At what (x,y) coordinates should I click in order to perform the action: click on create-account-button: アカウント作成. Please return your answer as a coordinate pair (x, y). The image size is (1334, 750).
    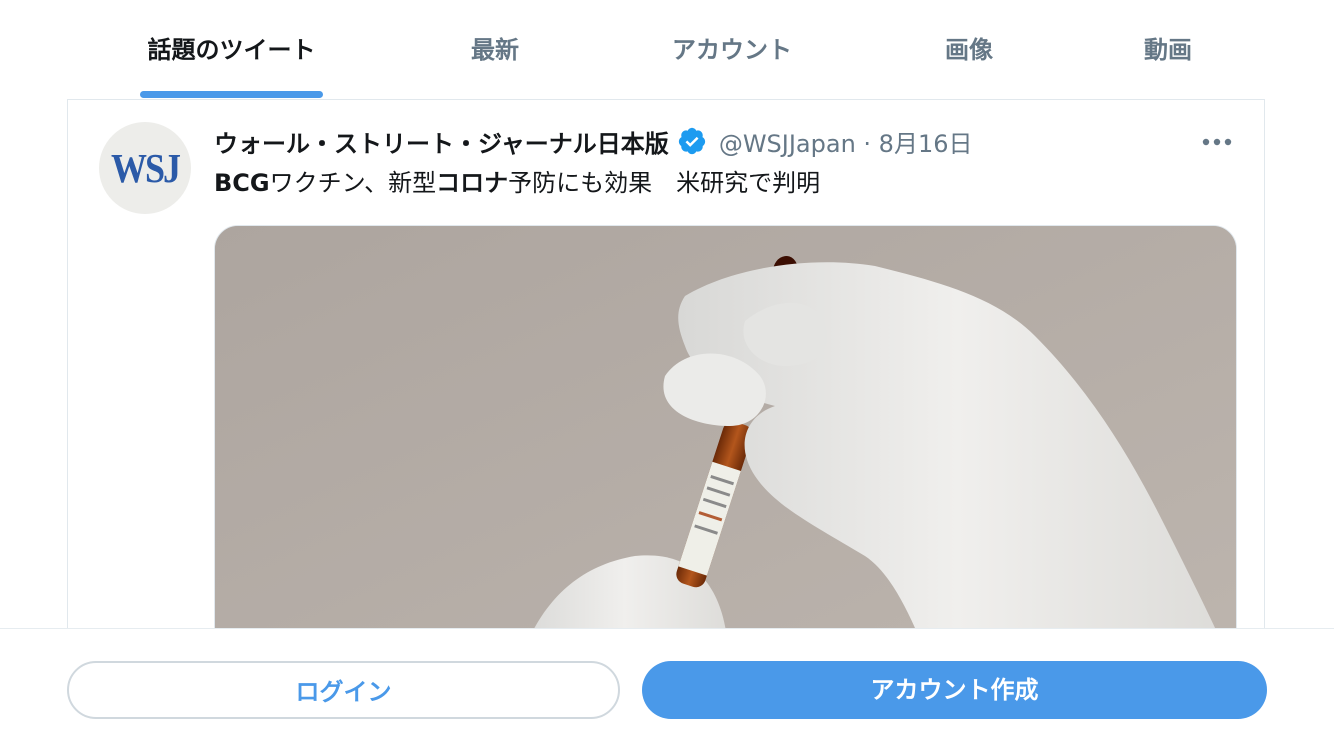
    Looking at the image, I should click on (954, 690).